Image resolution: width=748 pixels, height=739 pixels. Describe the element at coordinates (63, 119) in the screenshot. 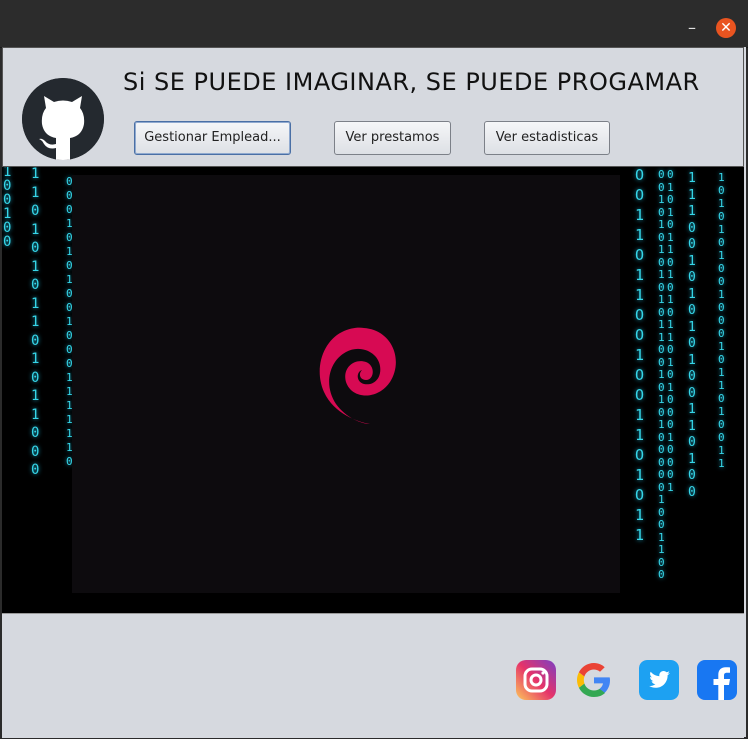

I see `github-icon` at that location.